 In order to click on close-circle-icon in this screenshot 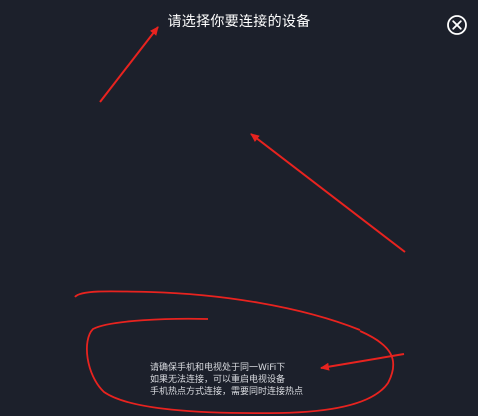, I will do `click(457, 25)`.